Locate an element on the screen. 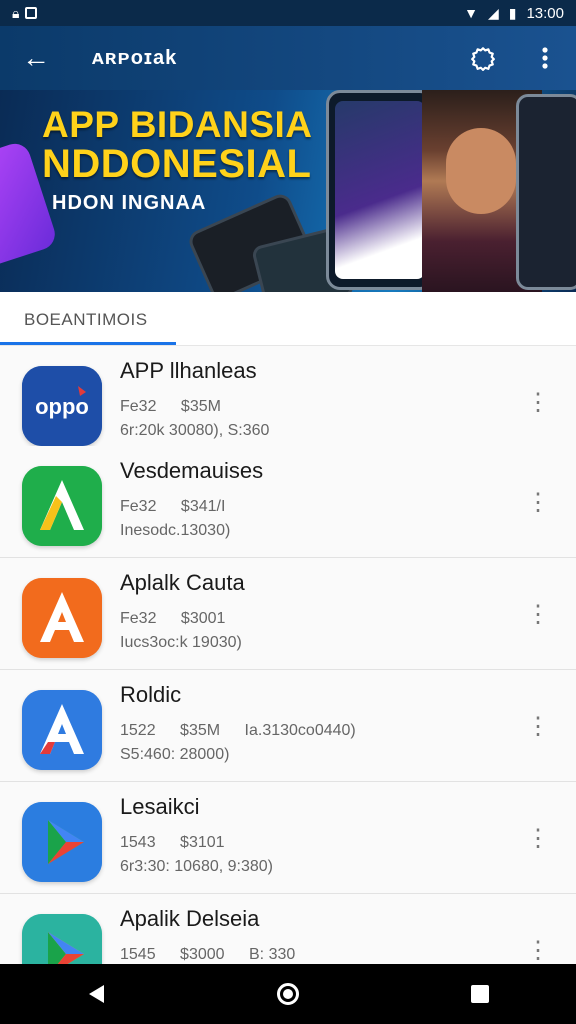 This screenshot has height=1024, width=576. home-icon is located at coordinates (288, 994).